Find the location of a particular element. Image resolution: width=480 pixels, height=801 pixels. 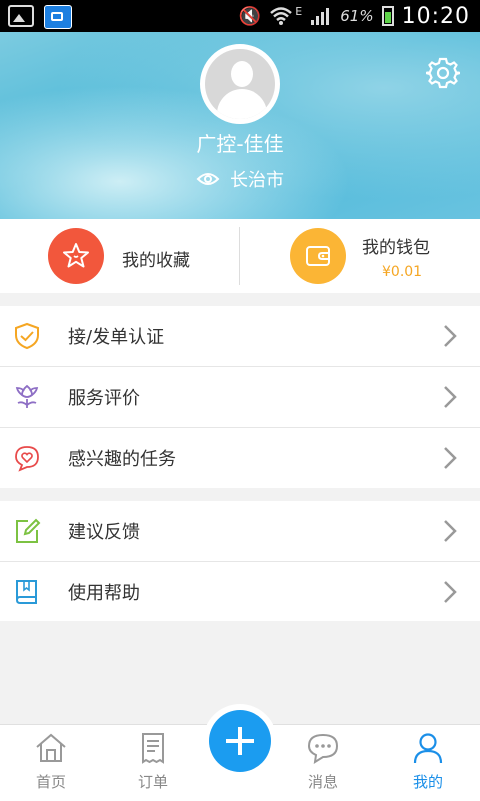

location: 长治市 is located at coordinates (240, 179).